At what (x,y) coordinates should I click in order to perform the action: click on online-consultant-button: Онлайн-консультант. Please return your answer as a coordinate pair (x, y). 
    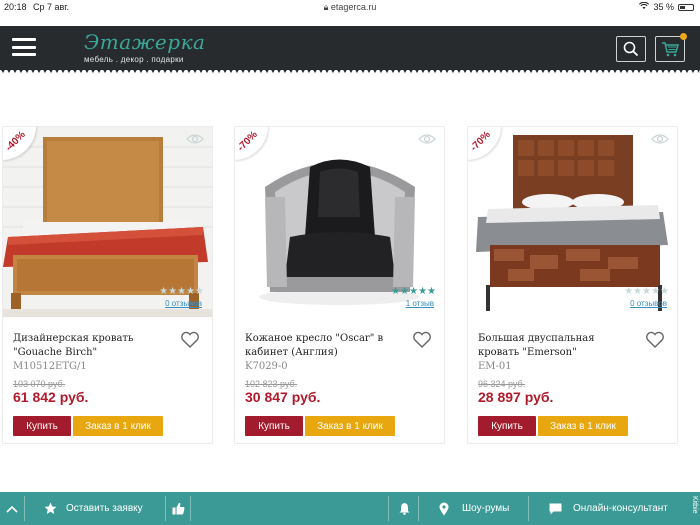
    Looking at the image, I should click on (608, 508).